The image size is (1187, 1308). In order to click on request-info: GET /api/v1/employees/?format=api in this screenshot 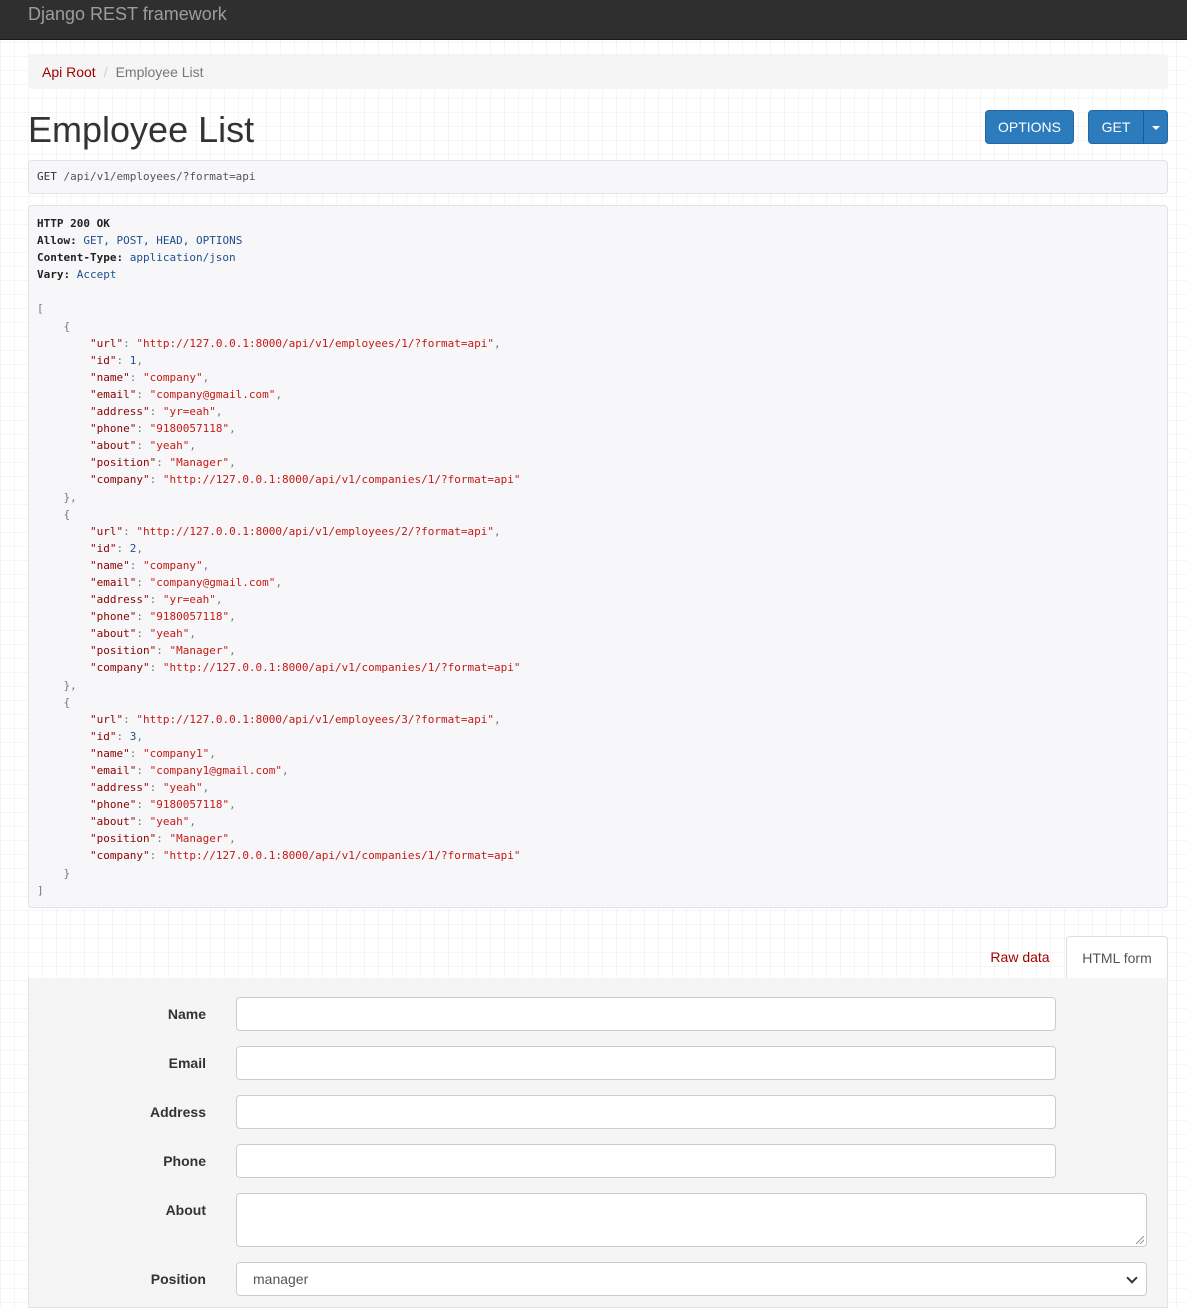, I will do `click(598, 177)`.